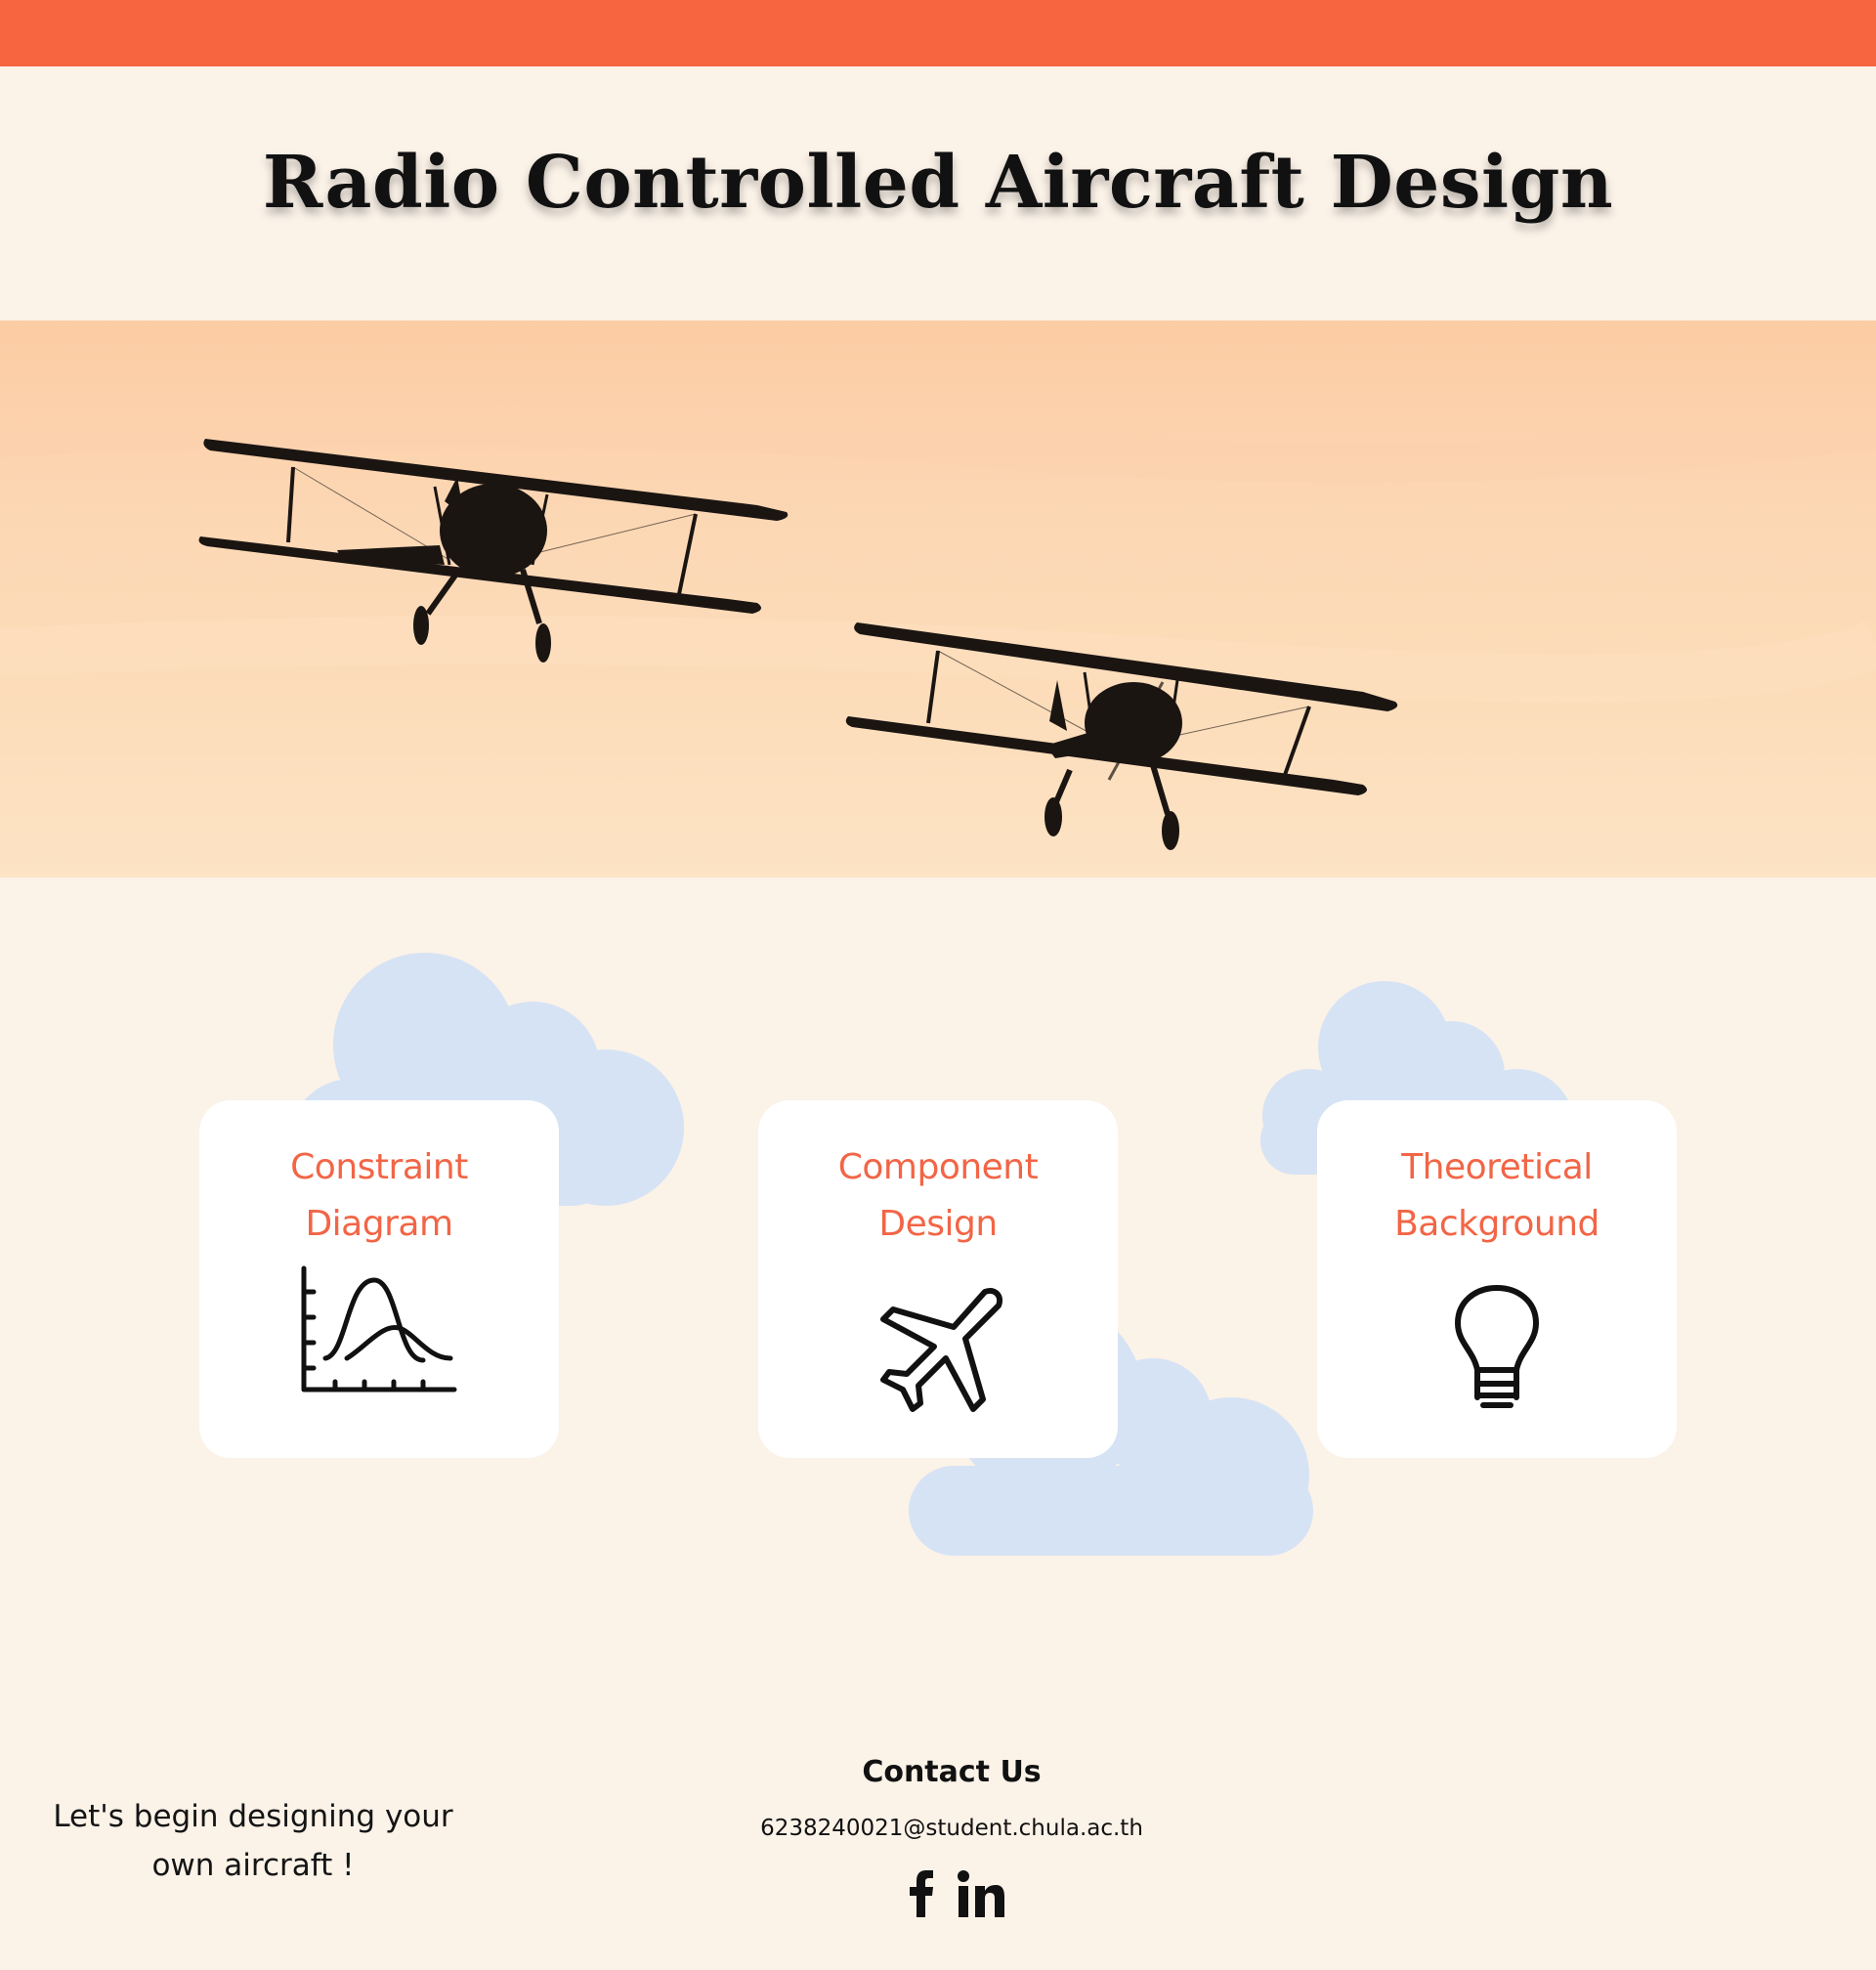 This screenshot has width=1876, height=1970. What do you see at coordinates (379, 1332) in the screenshot?
I see `chart-icon` at bounding box center [379, 1332].